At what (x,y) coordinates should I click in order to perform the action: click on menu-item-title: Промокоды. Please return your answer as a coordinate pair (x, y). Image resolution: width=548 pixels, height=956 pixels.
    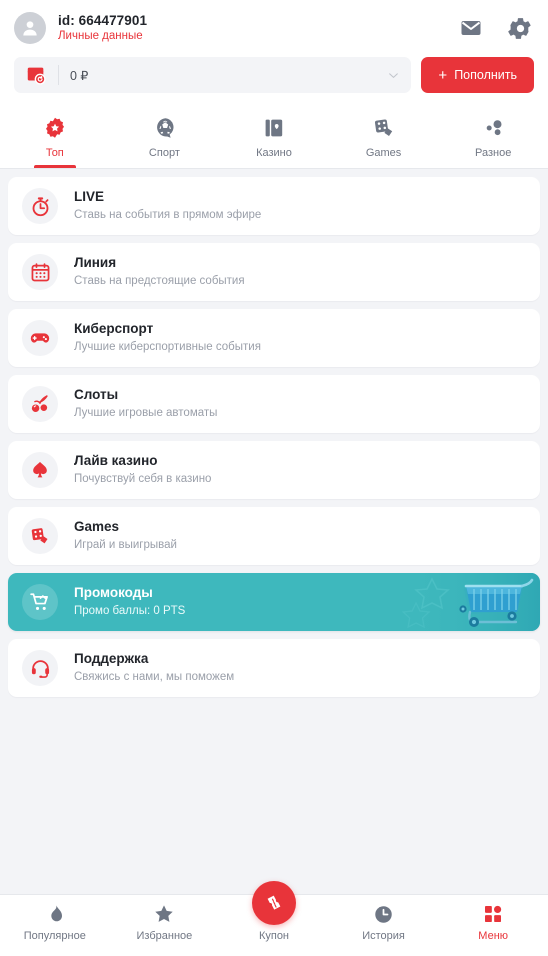
    Looking at the image, I should click on (113, 593).